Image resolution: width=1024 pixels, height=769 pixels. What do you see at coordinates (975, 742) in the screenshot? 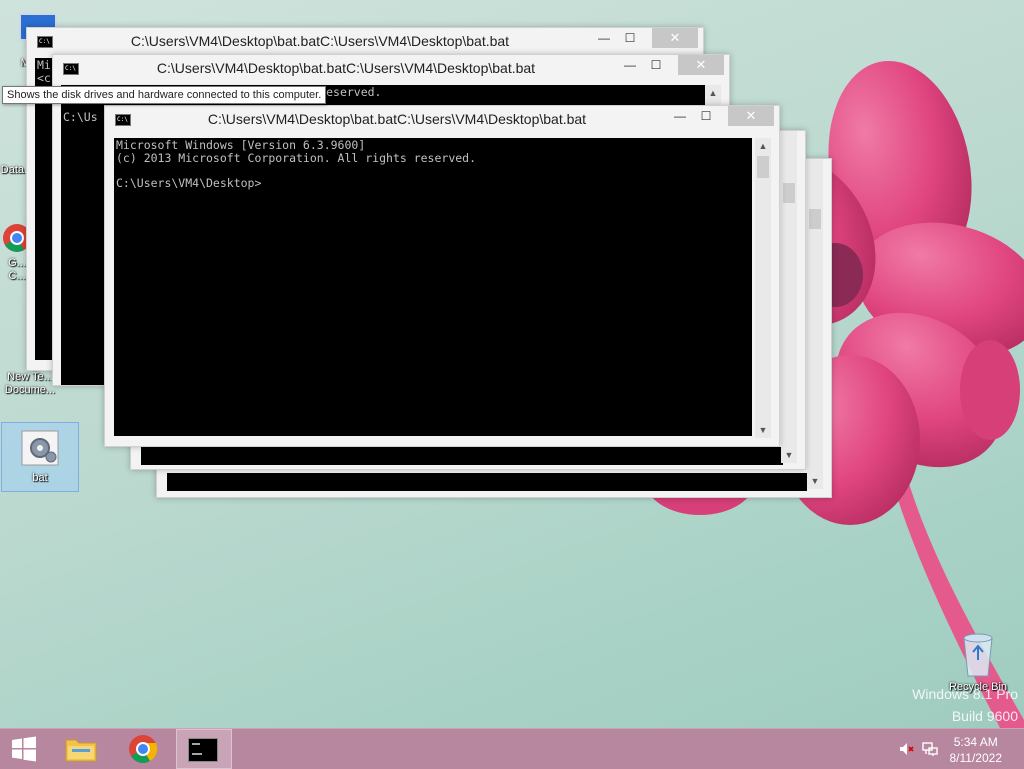
I see `clock-time: 5:34 AM` at bounding box center [975, 742].